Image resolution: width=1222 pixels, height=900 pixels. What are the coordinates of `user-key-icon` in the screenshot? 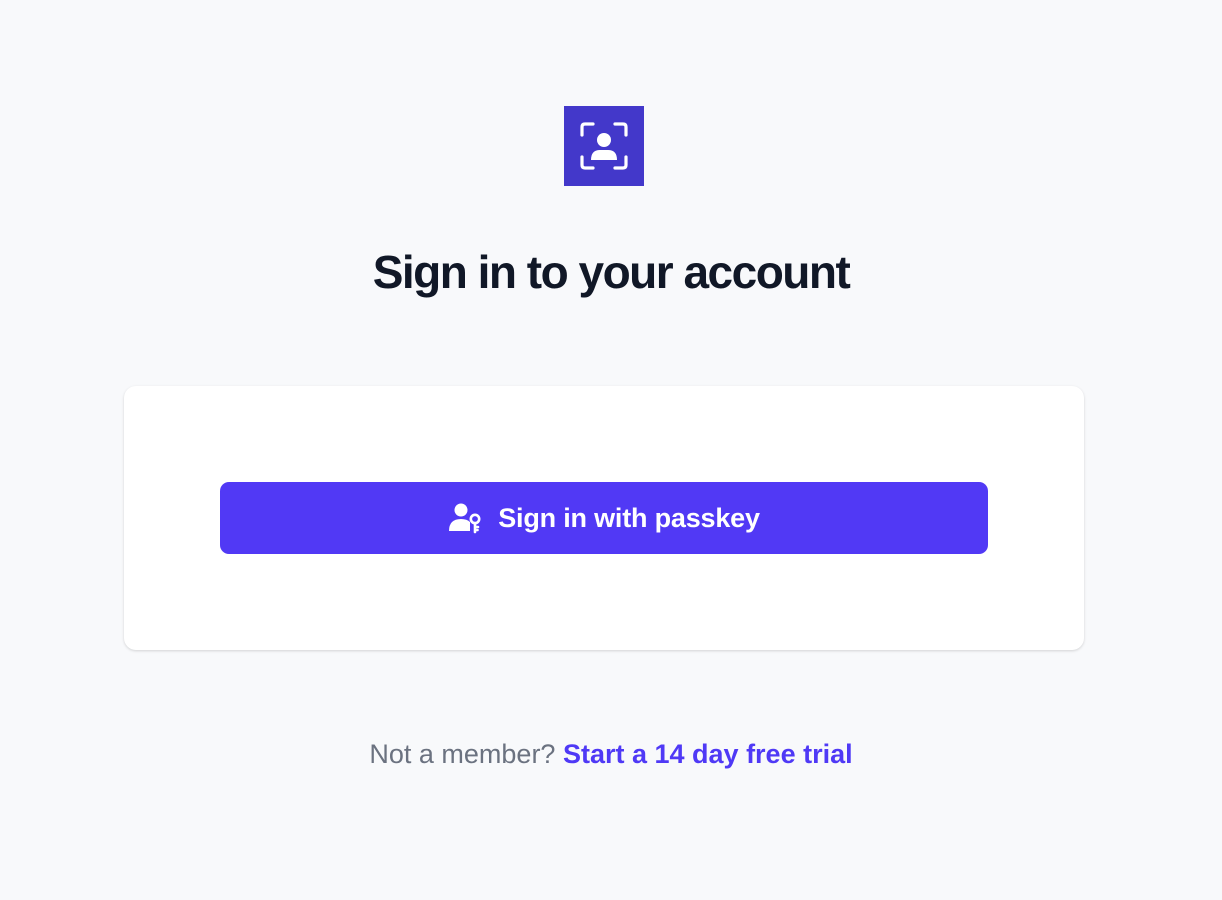 It's located at (465, 518).